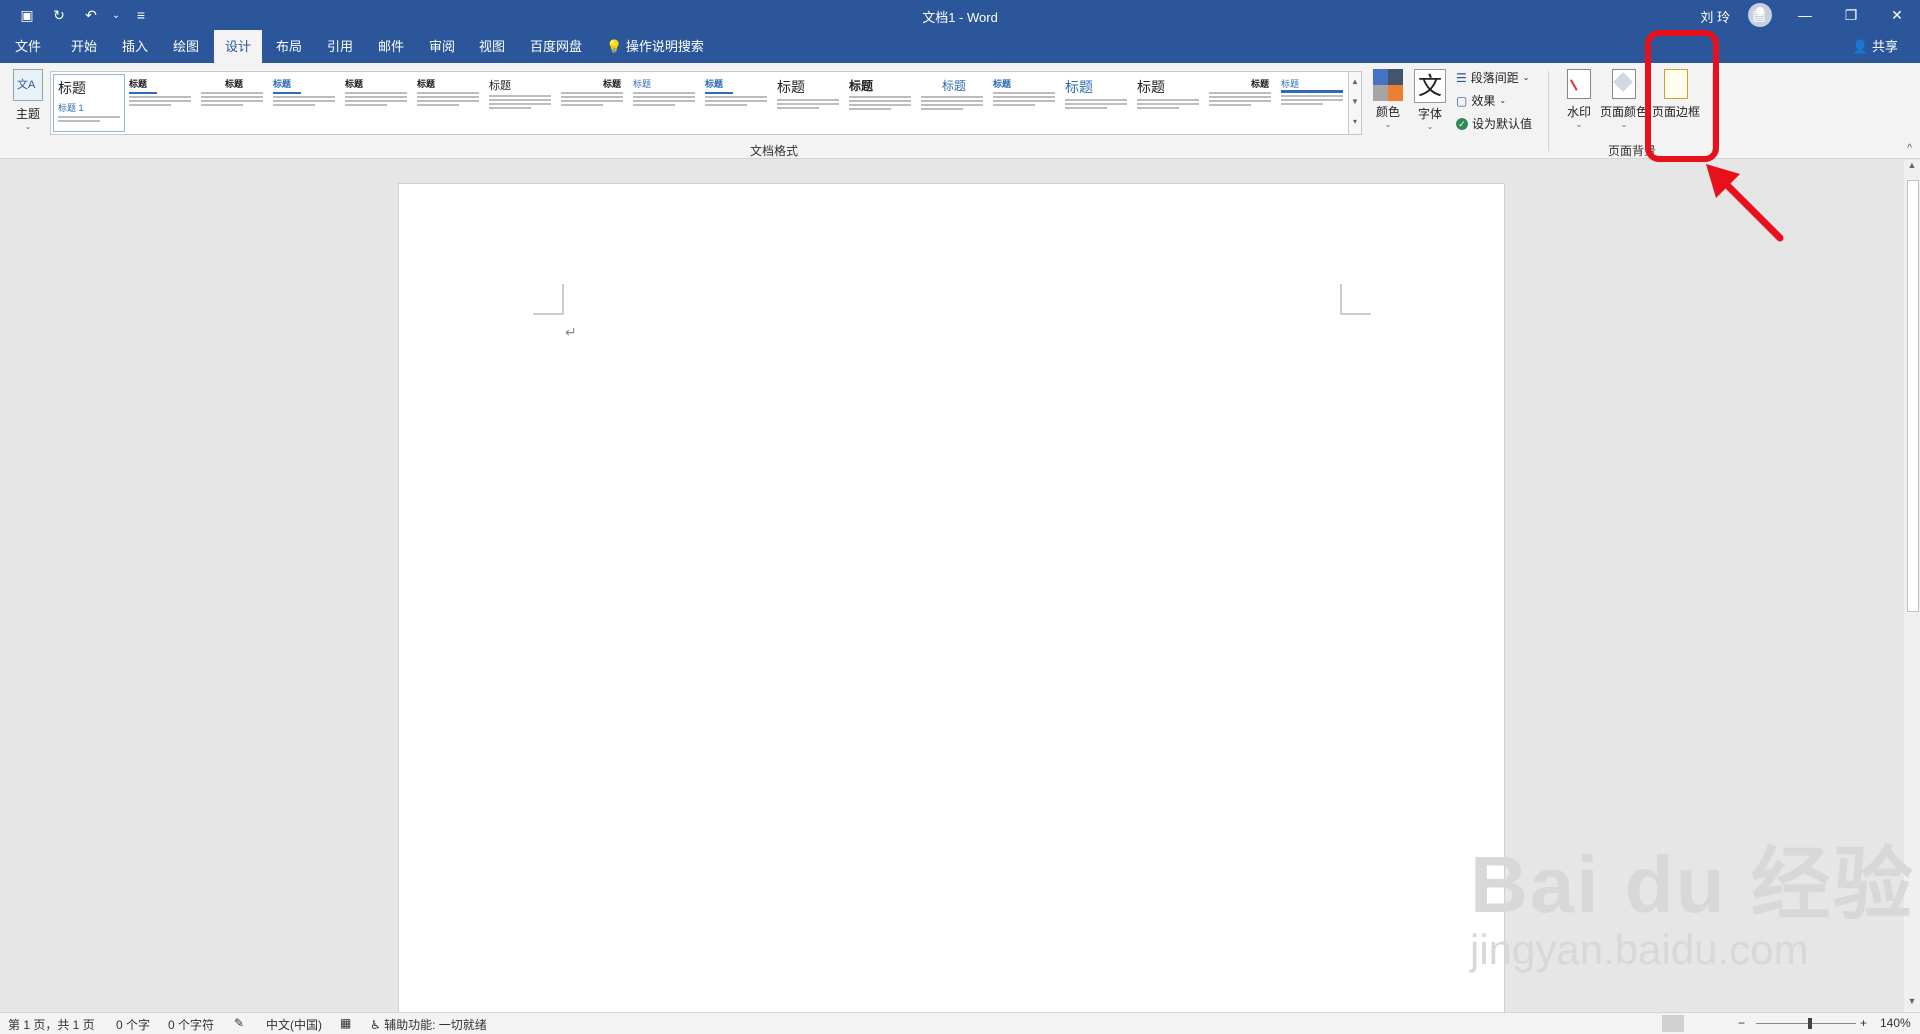 Image resolution: width=1920 pixels, height=1034 pixels. Describe the element at coordinates (556, 46) in the screenshot. I see `tab-baidu-netdisk: 百度网盘` at that location.